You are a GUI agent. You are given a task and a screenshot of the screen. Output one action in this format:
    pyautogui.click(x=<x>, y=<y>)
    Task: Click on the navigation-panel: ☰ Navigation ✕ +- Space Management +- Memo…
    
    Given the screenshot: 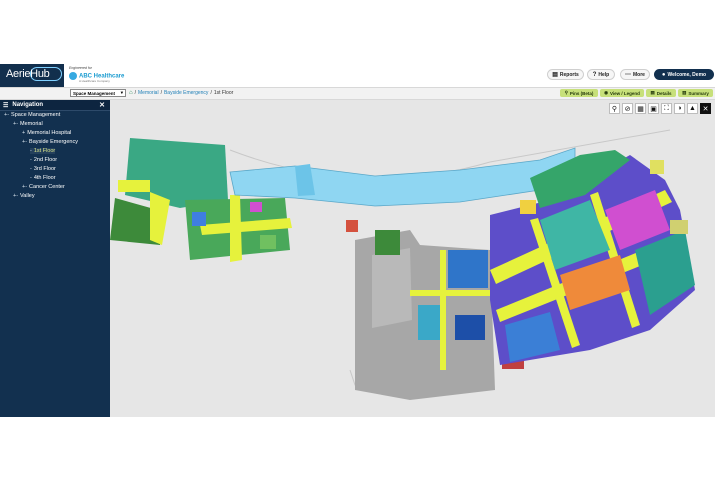 What is the action you would take?
    pyautogui.click(x=55, y=258)
    